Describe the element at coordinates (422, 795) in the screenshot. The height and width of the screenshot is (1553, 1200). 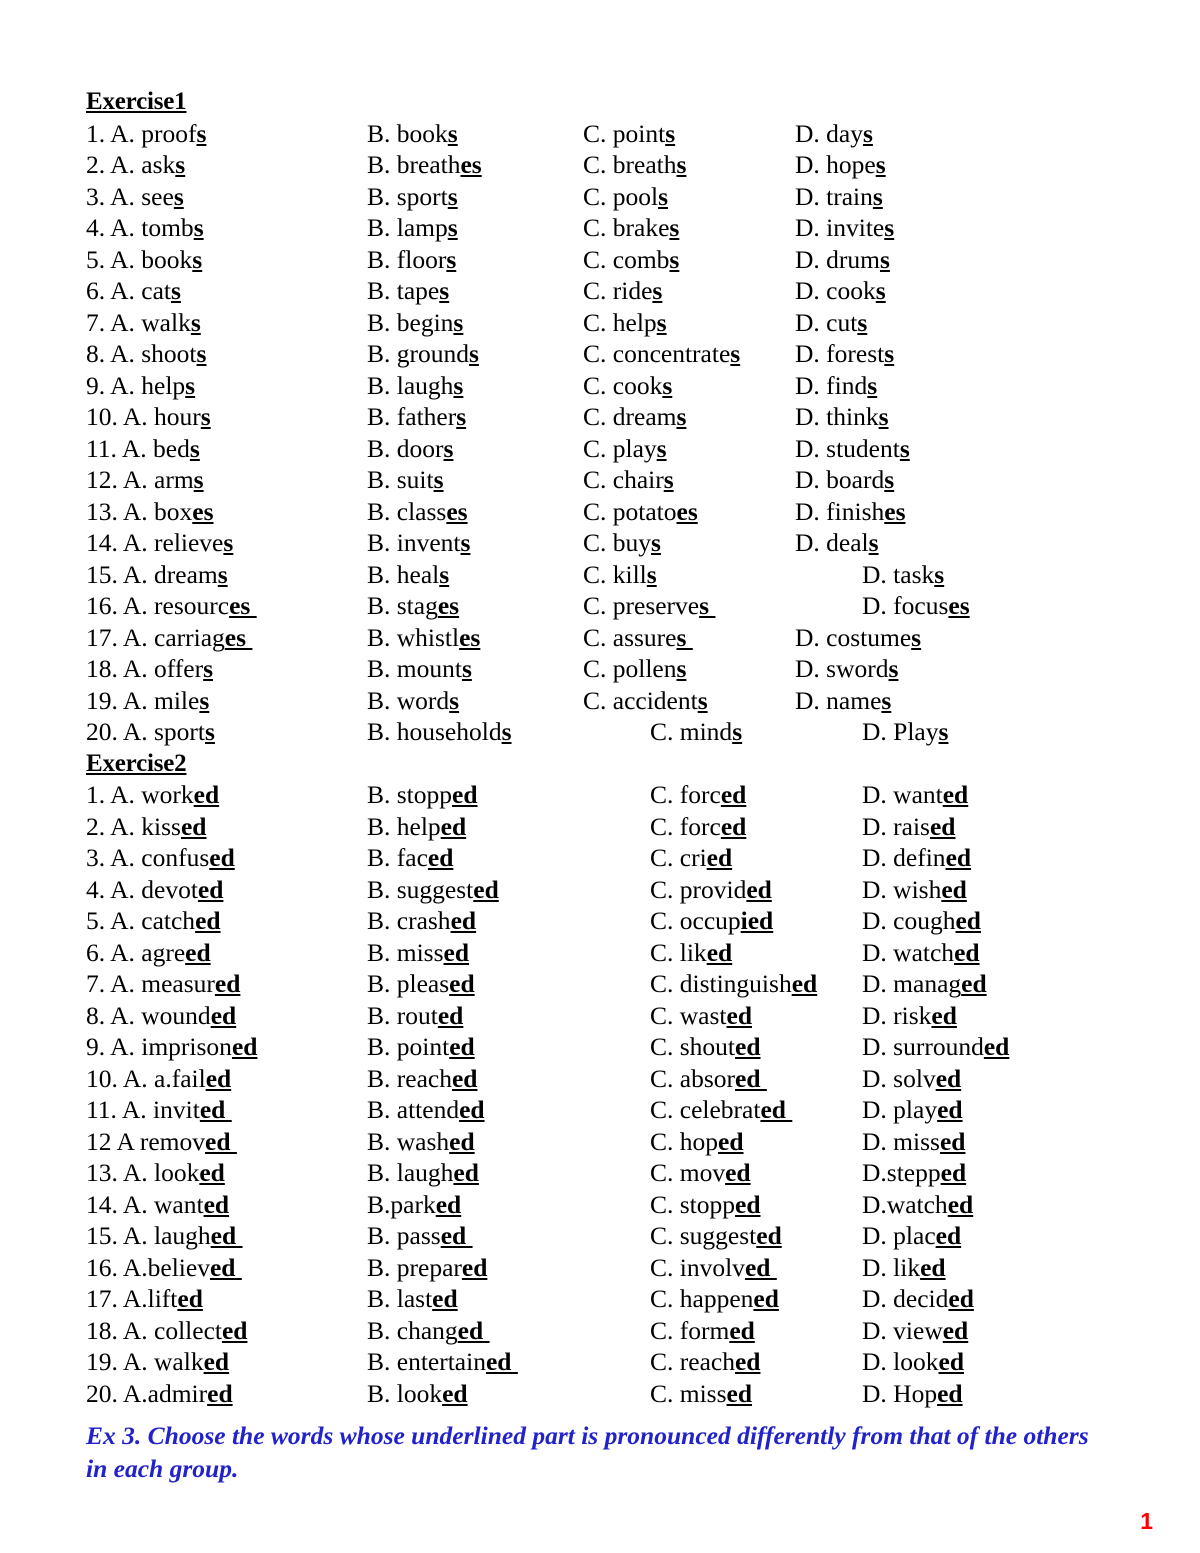
I see `answer-option-b: B. stopped` at that location.